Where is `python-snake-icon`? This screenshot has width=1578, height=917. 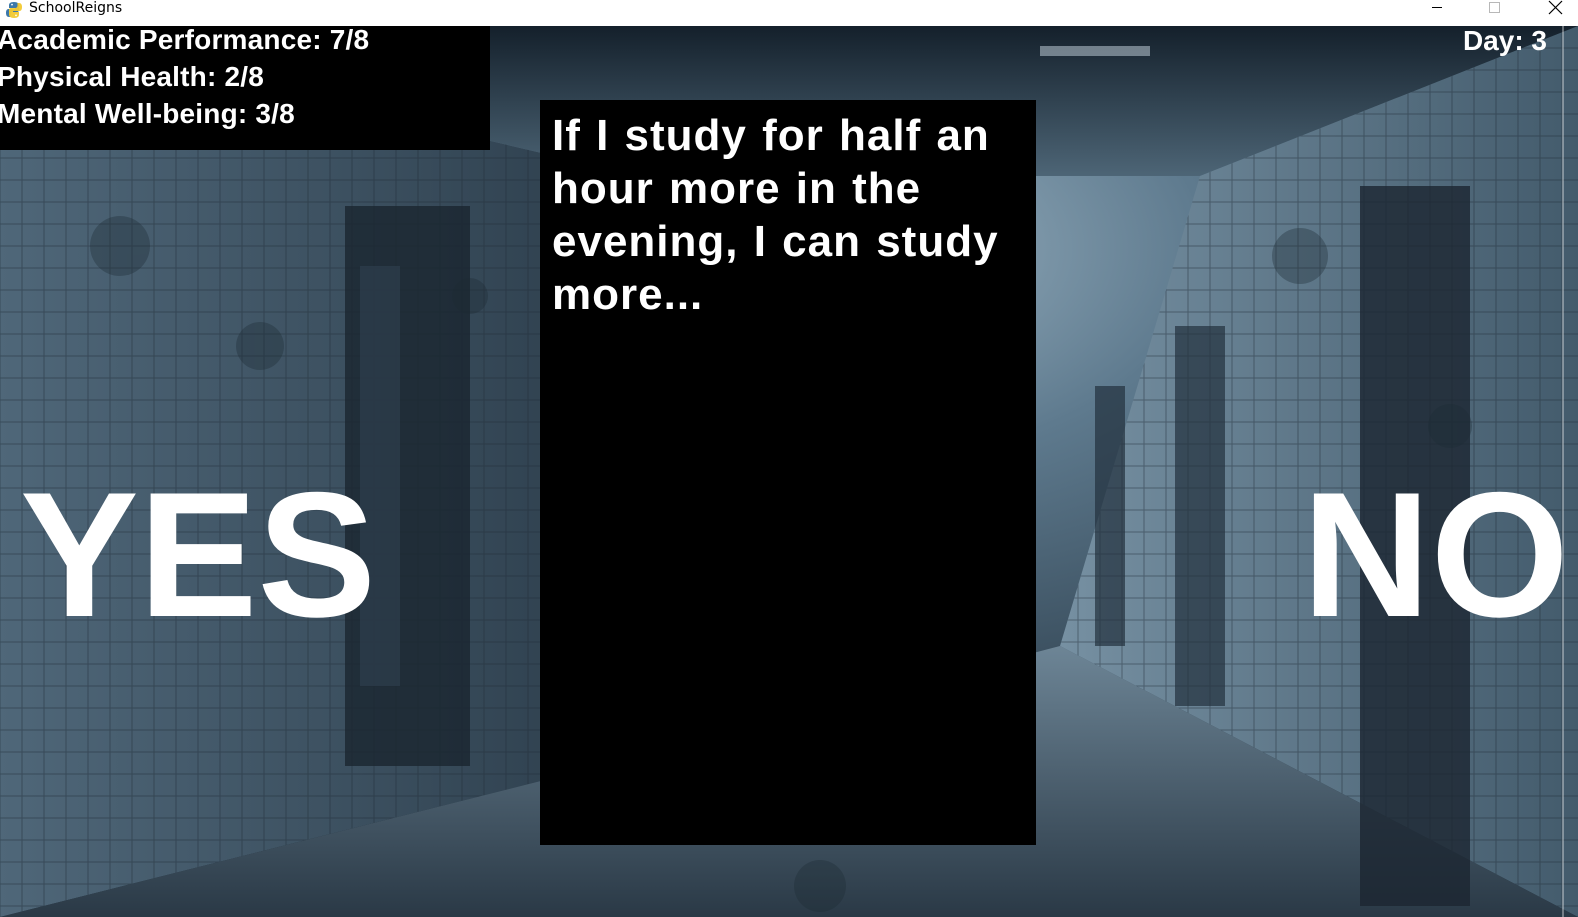 python-snake-icon is located at coordinates (14, 10).